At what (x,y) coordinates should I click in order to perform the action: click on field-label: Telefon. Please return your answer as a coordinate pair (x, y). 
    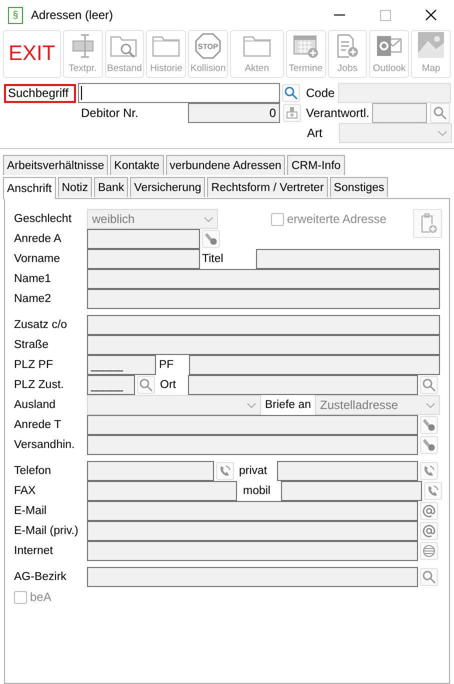
    Looking at the image, I should click on (33, 471).